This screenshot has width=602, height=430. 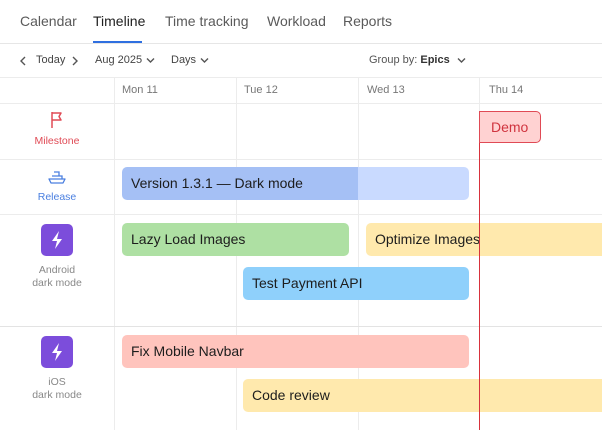 What do you see at coordinates (367, 21) in the screenshot?
I see `tab-reports: Reports` at bounding box center [367, 21].